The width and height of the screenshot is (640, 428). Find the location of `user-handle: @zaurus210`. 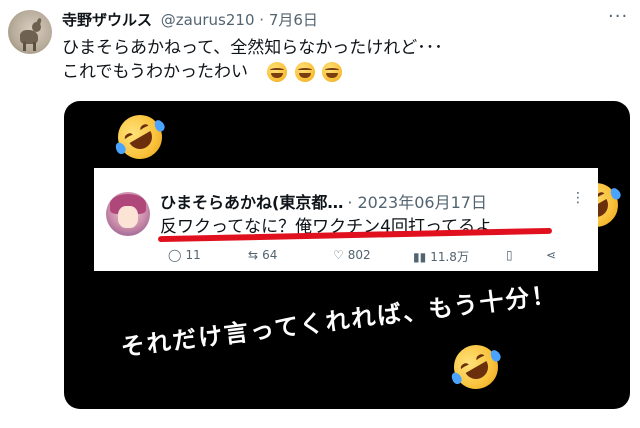

user-handle: @zaurus210 is located at coordinates (208, 20).